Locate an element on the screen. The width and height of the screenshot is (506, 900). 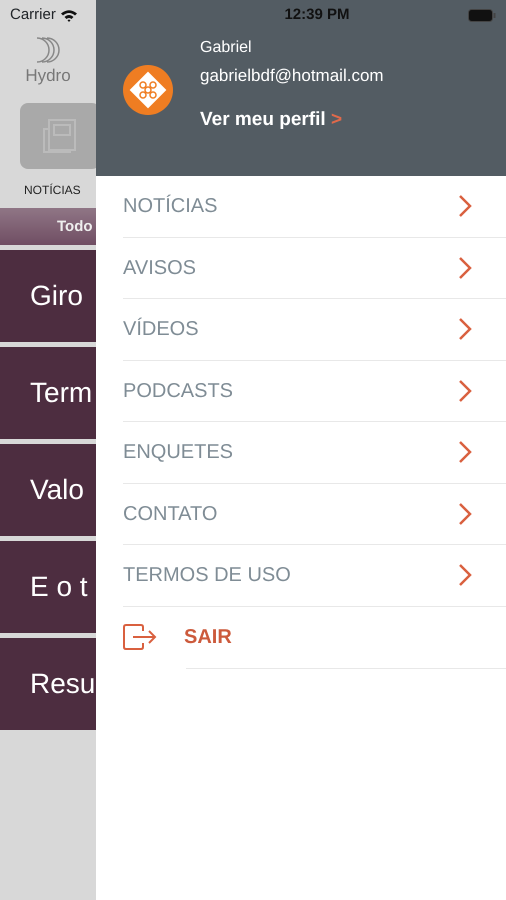
news-card: Resu is located at coordinates (48, 684).